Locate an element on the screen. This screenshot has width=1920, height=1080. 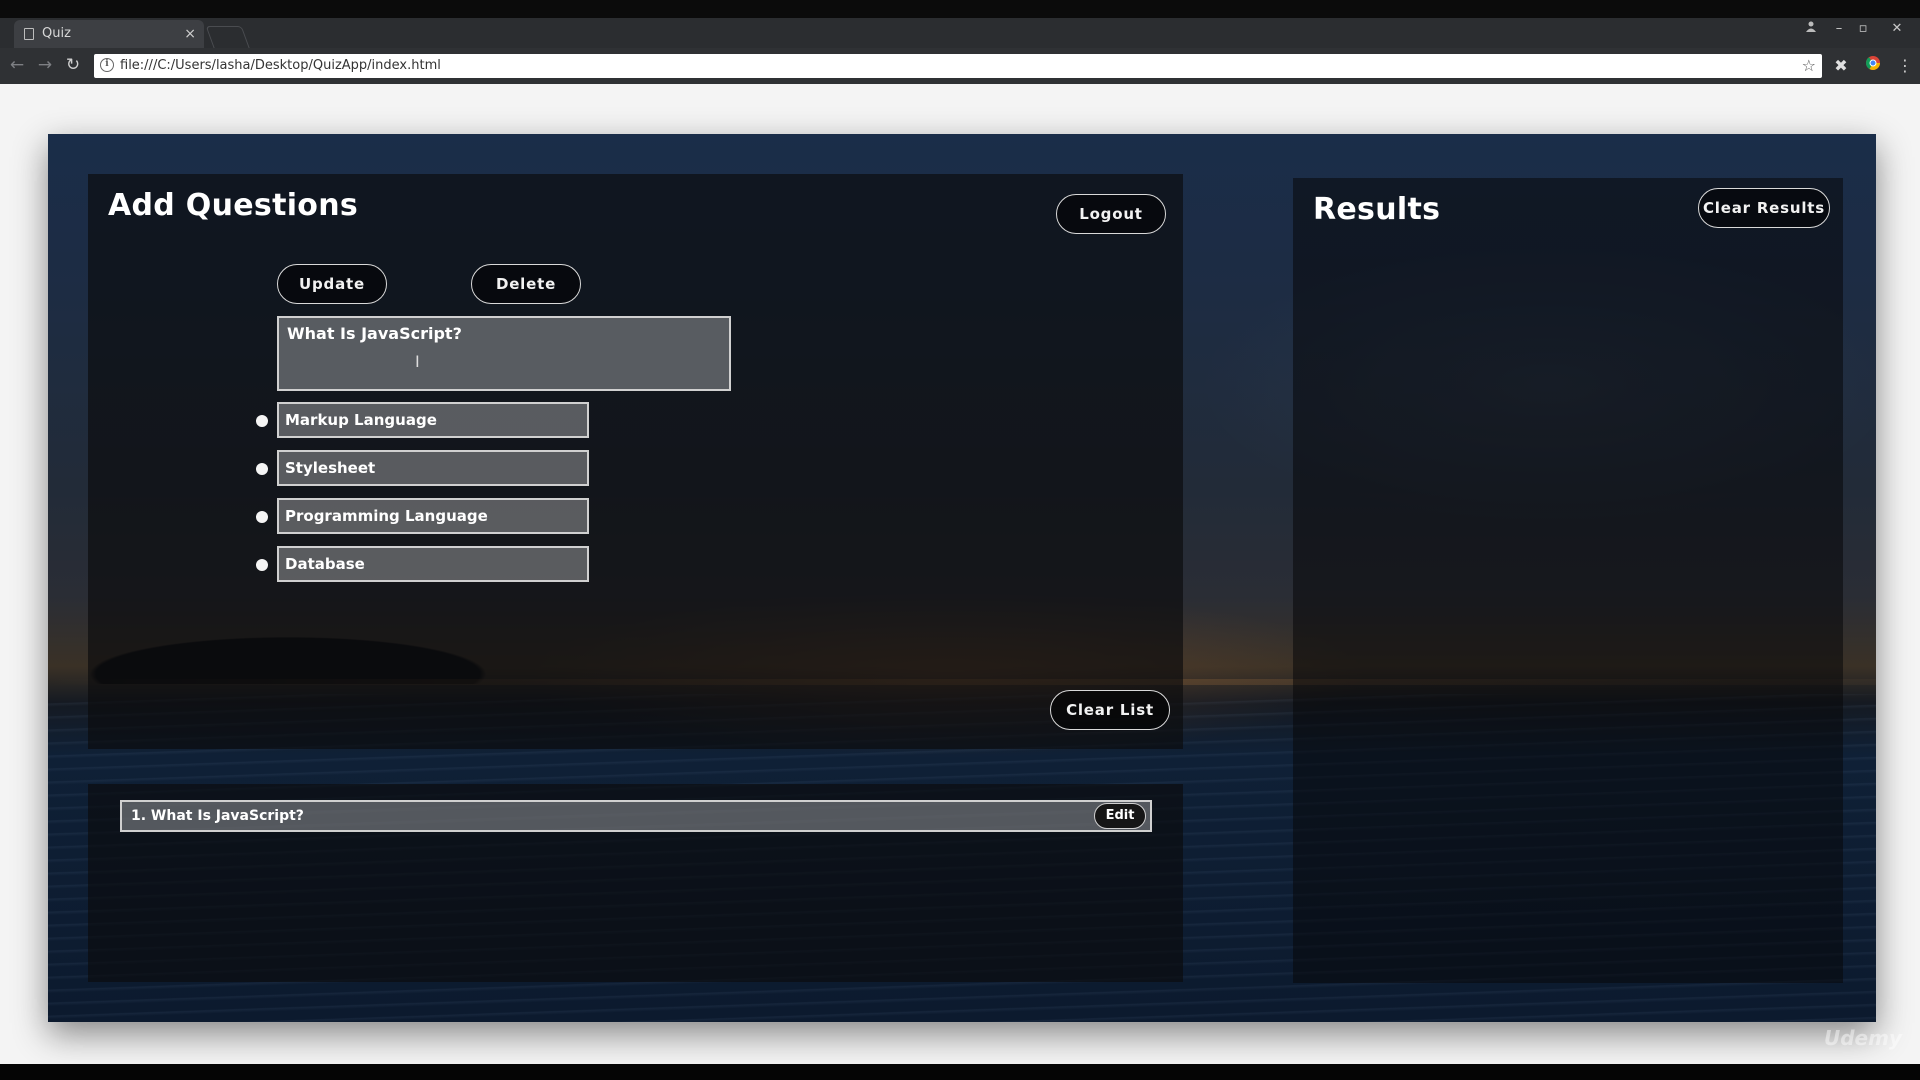
choice-row: Programming Language is located at coordinates (422, 516).